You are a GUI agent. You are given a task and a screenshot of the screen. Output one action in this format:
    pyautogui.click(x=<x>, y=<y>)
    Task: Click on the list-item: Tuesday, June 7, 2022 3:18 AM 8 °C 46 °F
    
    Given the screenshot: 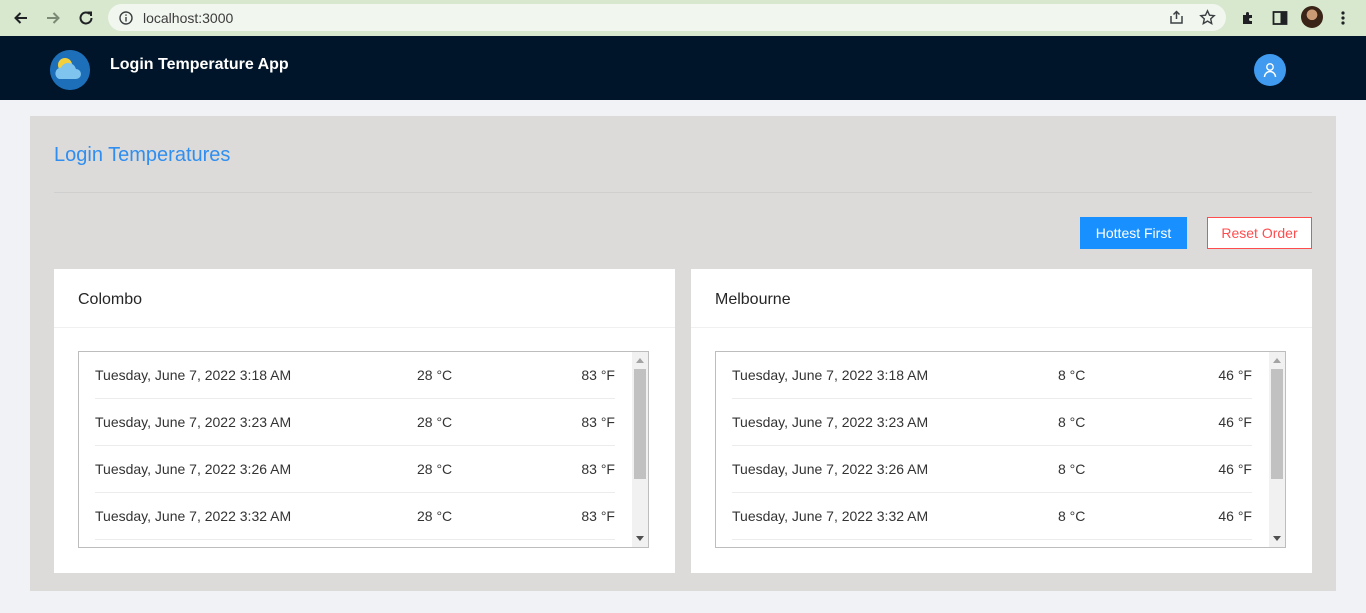 What is the action you would take?
    pyautogui.click(x=992, y=375)
    